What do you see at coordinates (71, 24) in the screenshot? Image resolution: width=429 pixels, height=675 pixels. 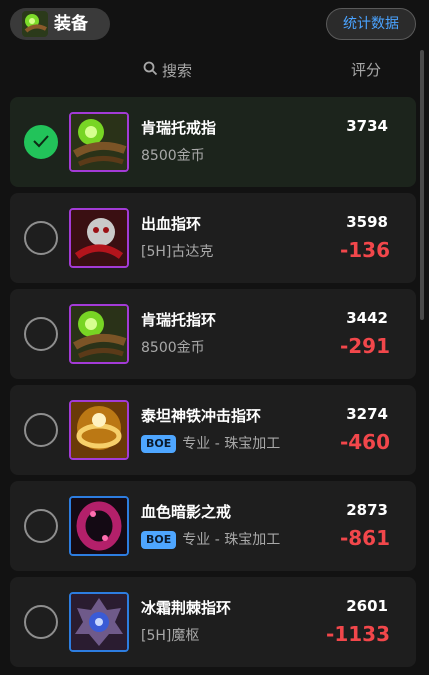 I see `equipment-title: 装备` at bounding box center [71, 24].